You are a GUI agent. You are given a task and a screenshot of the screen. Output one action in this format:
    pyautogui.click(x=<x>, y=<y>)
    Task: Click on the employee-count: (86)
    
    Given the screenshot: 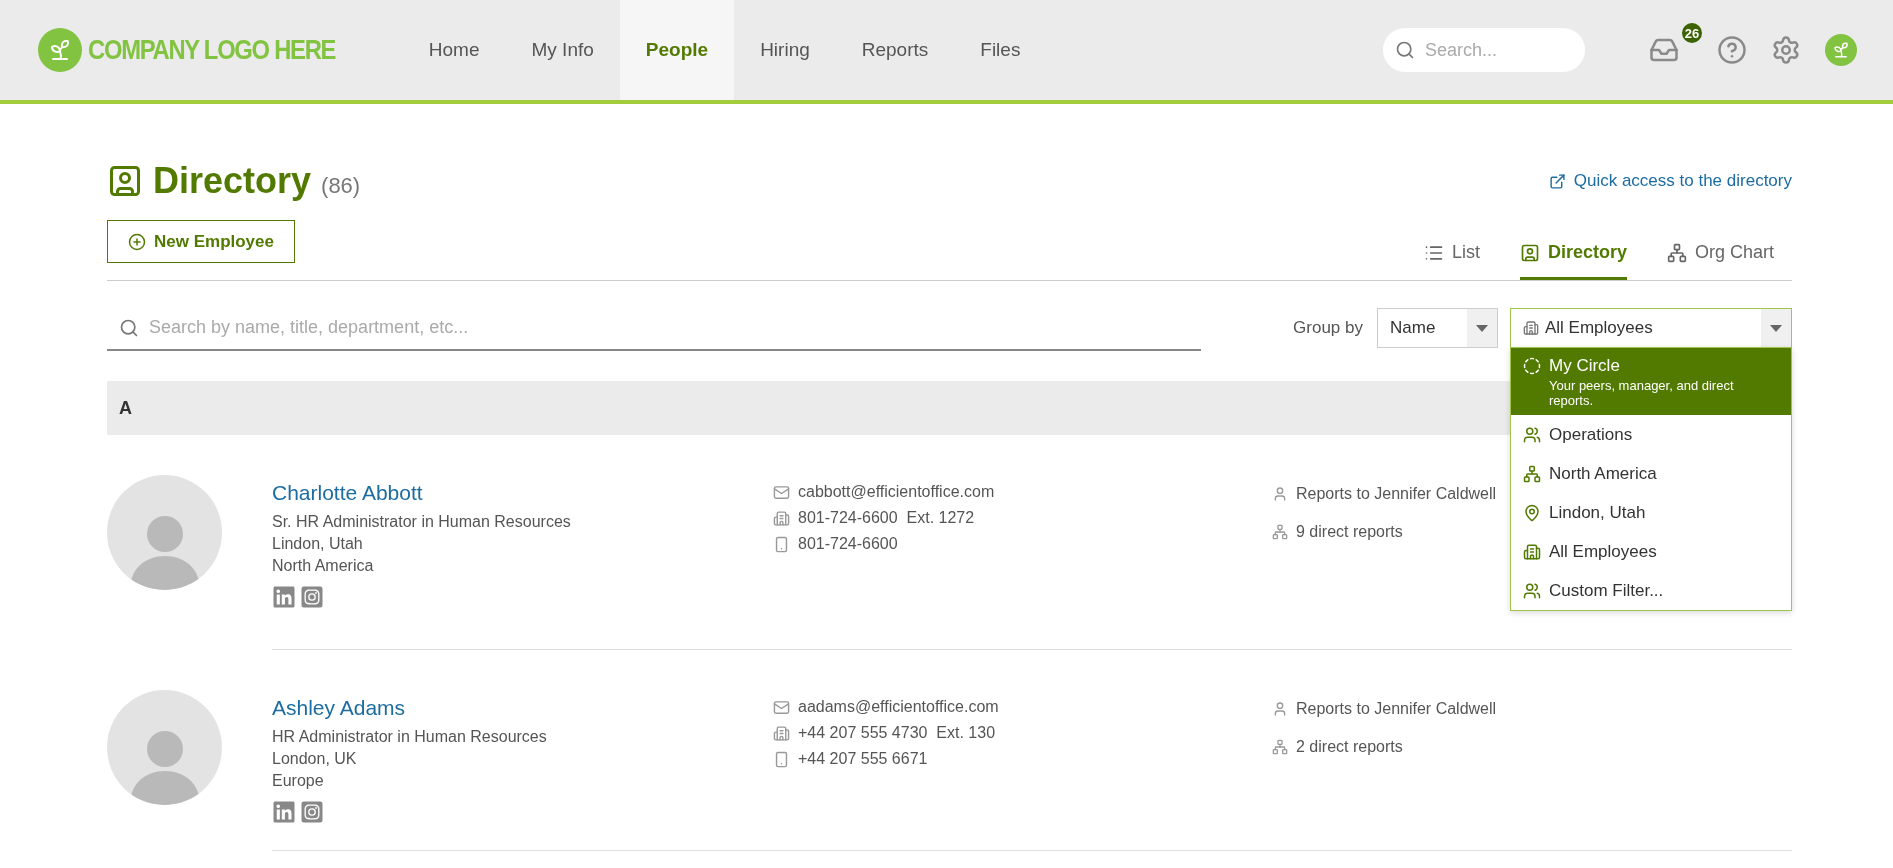 What is the action you would take?
    pyautogui.click(x=341, y=186)
    